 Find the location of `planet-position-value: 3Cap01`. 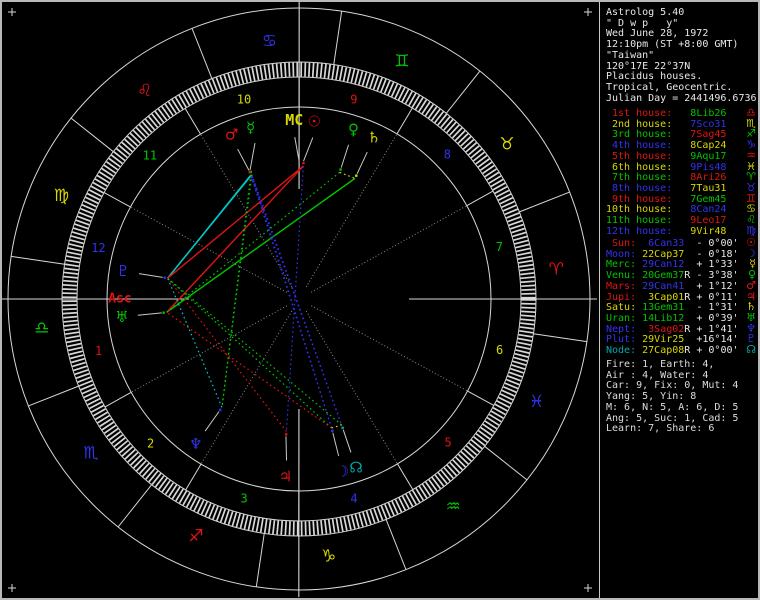

planet-position-value: 3Cap01 is located at coordinates (663, 297).